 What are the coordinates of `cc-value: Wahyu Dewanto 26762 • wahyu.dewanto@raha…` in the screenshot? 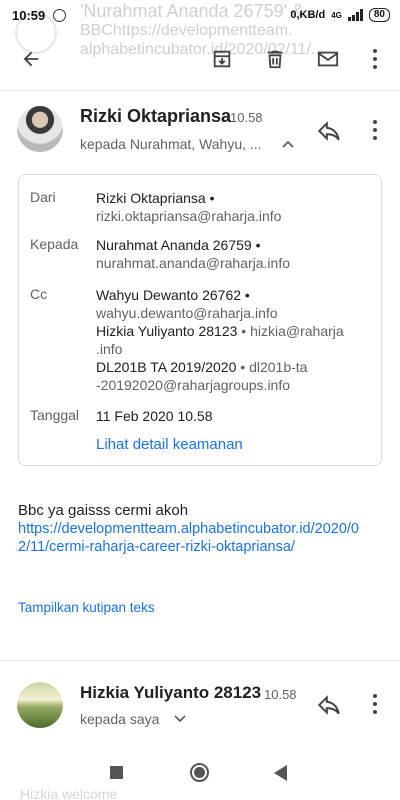 It's located at (236, 340).